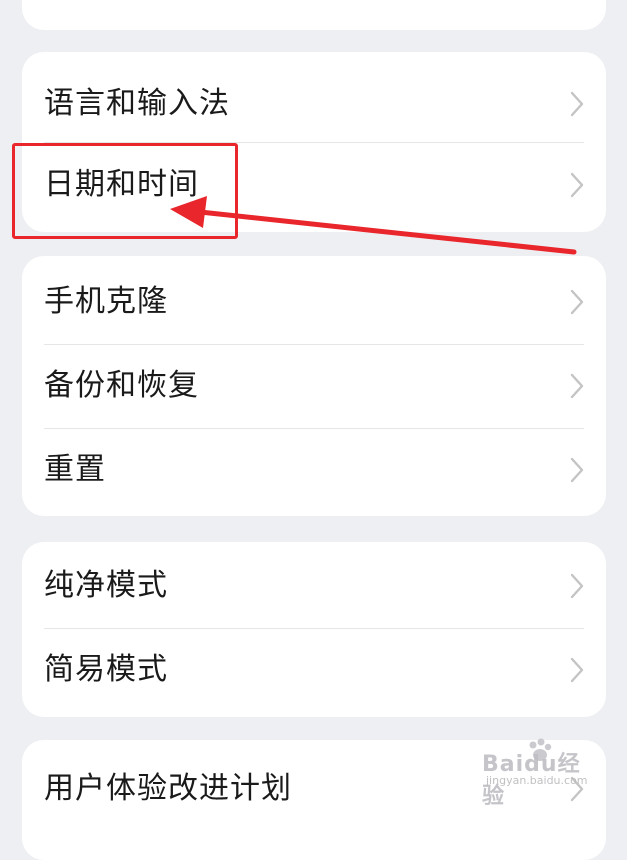  I want to click on watermark-url: jingyan.baidu.com, so click(537, 780).